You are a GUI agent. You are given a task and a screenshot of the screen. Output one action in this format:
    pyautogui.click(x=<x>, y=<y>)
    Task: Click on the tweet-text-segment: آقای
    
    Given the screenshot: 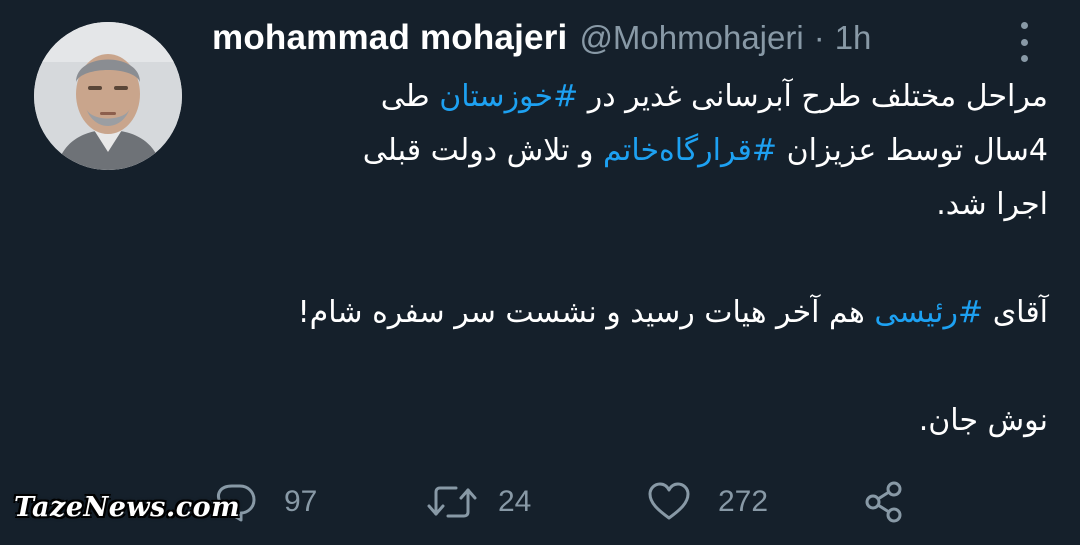 What is the action you would take?
    pyautogui.click(x=1015, y=312)
    